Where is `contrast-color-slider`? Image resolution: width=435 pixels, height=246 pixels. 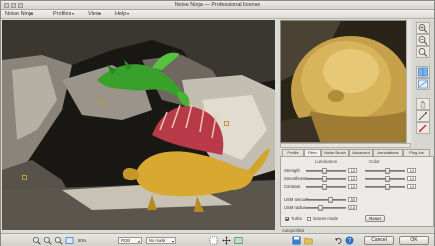
contrast-color-slider is located at coordinates (385, 187).